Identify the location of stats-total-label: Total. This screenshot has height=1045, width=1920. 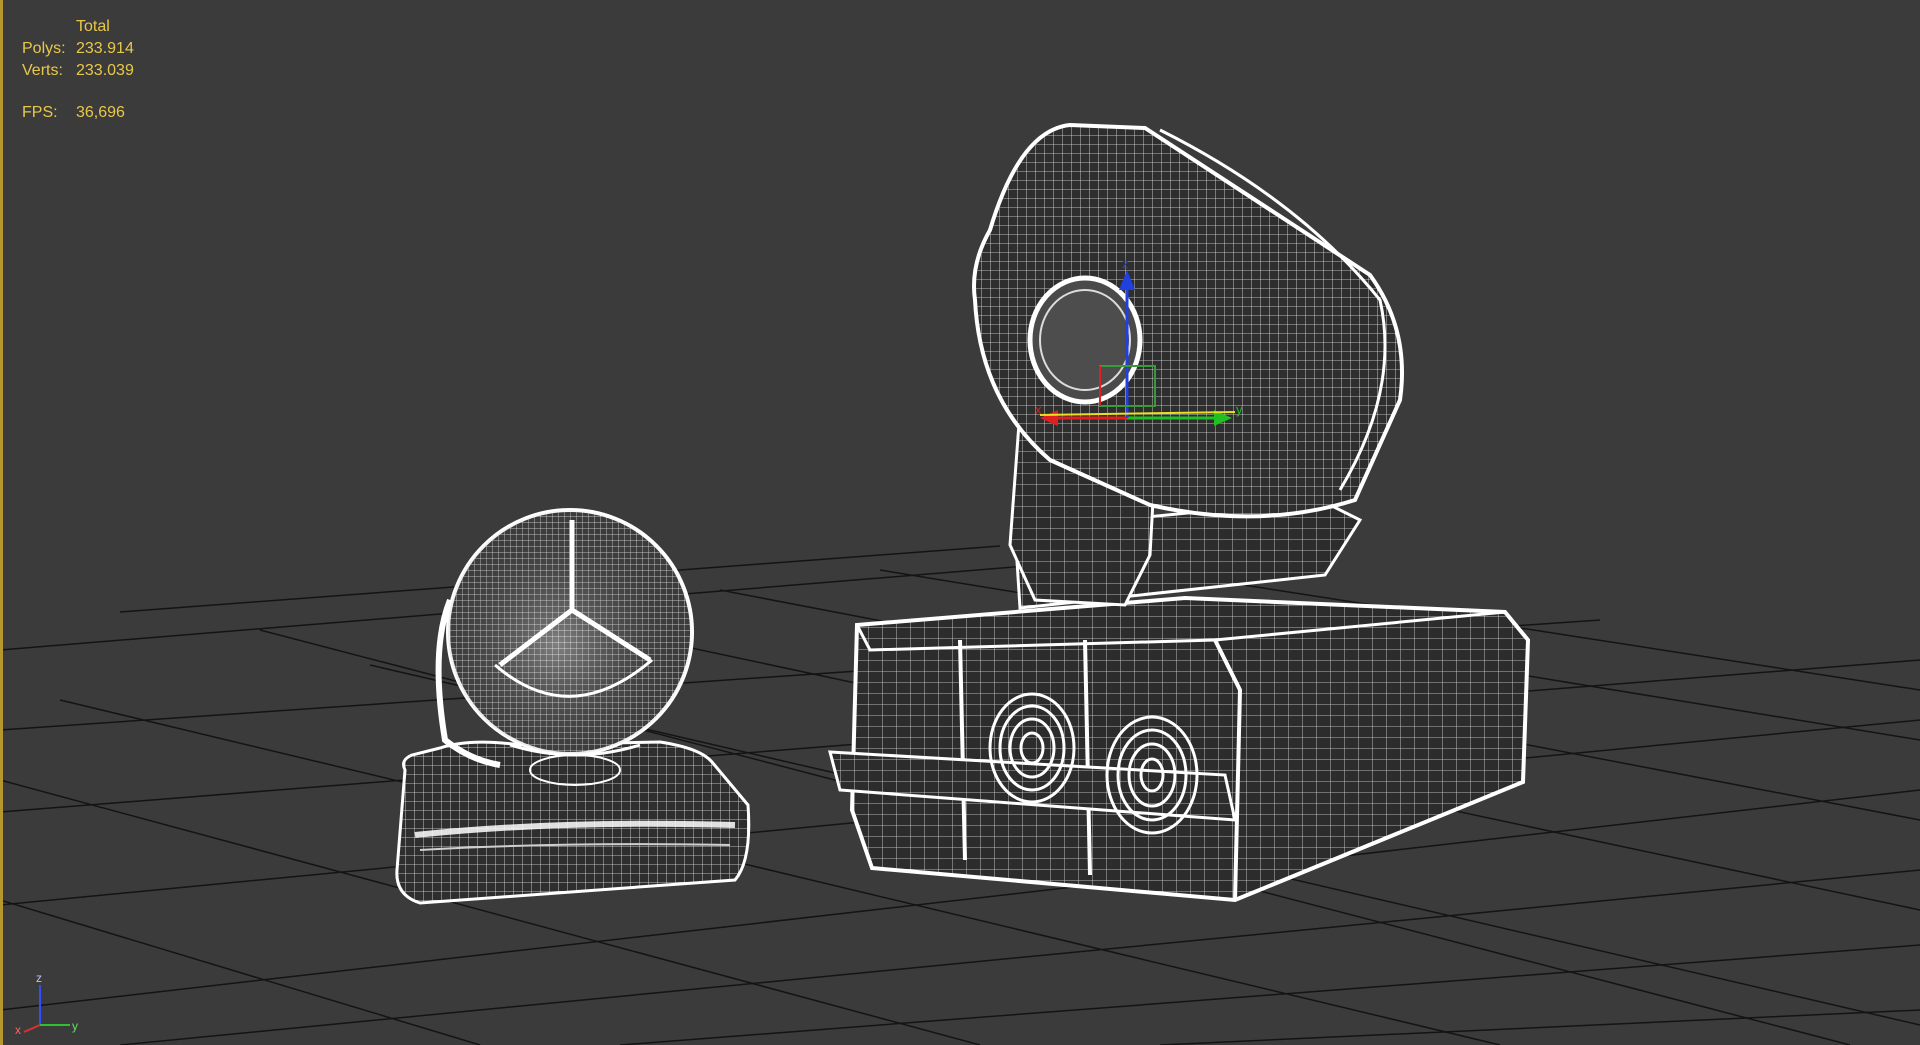
(93, 26).